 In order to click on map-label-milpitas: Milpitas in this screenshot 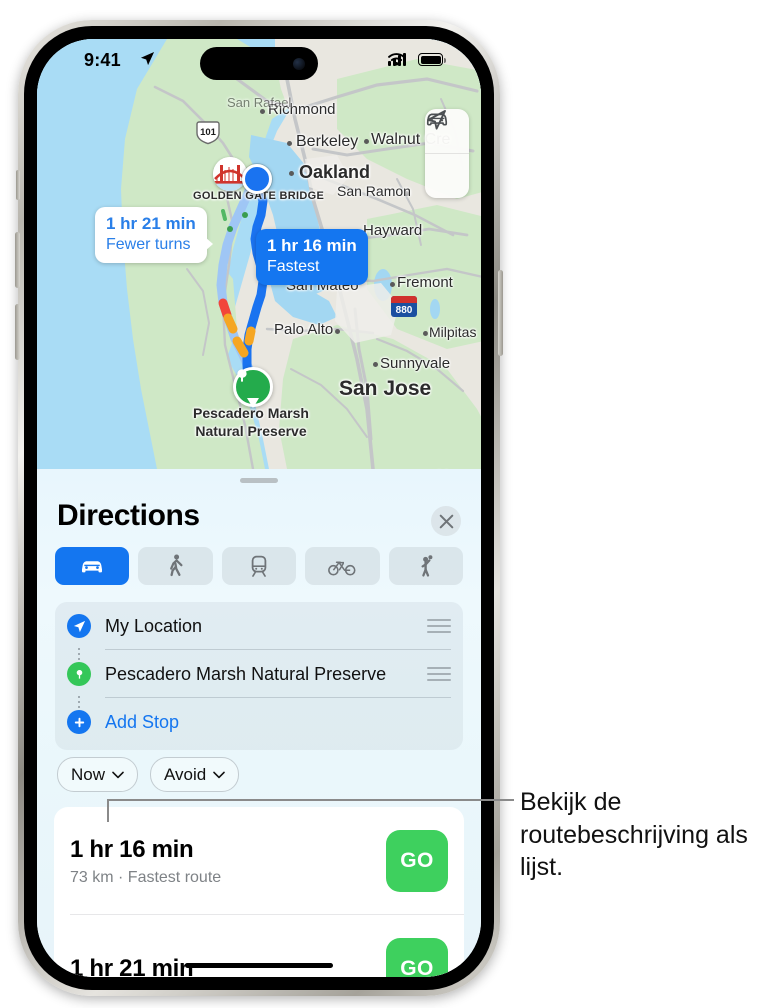, I will do `click(453, 332)`.